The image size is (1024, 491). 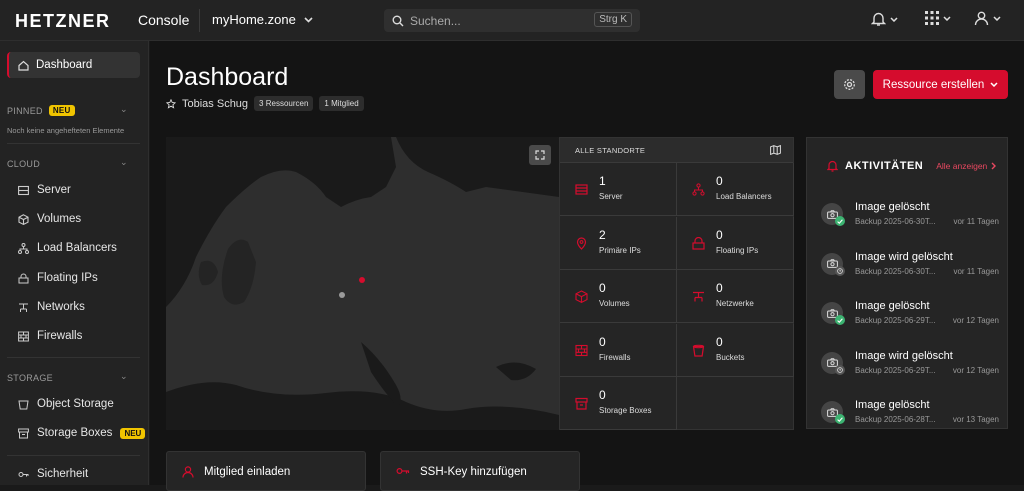 What do you see at coordinates (884, 19) in the screenshot?
I see `notifications-button` at bounding box center [884, 19].